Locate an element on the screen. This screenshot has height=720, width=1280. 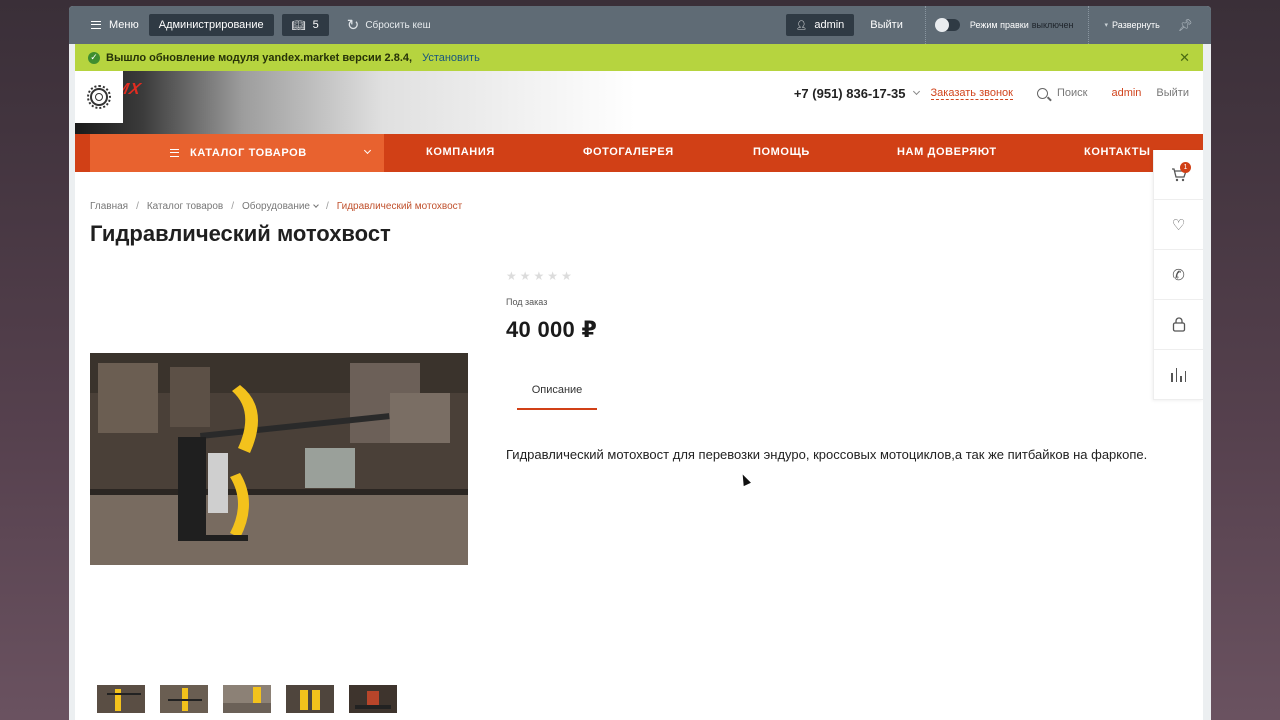
logout-link: Выйти is located at coordinates (1172, 93).